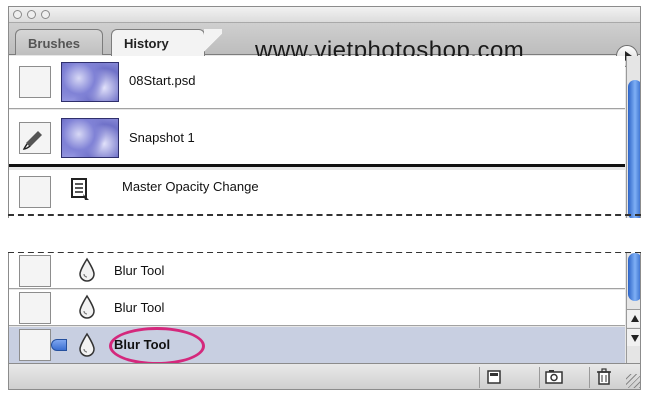 The height and width of the screenshot is (394, 647). I want to click on history-scrollbar-bottom, so click(633, 308).